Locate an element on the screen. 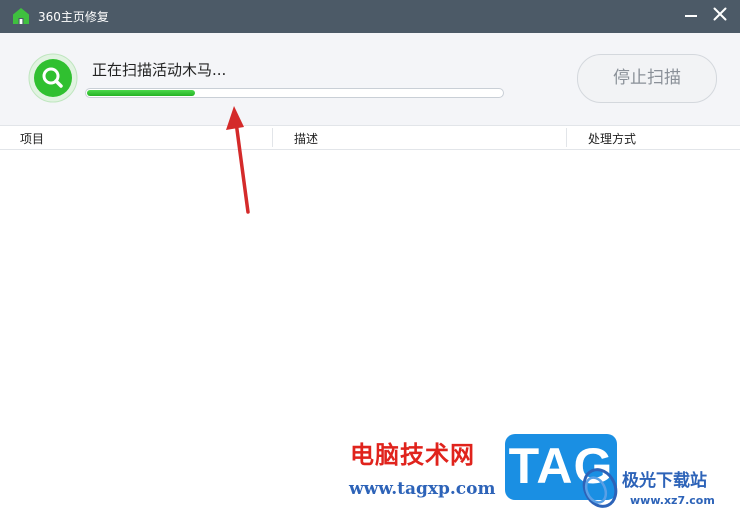 This screenshot has height=520, width=740. column-header-item: 项目 is located at coordinates (32, 139).